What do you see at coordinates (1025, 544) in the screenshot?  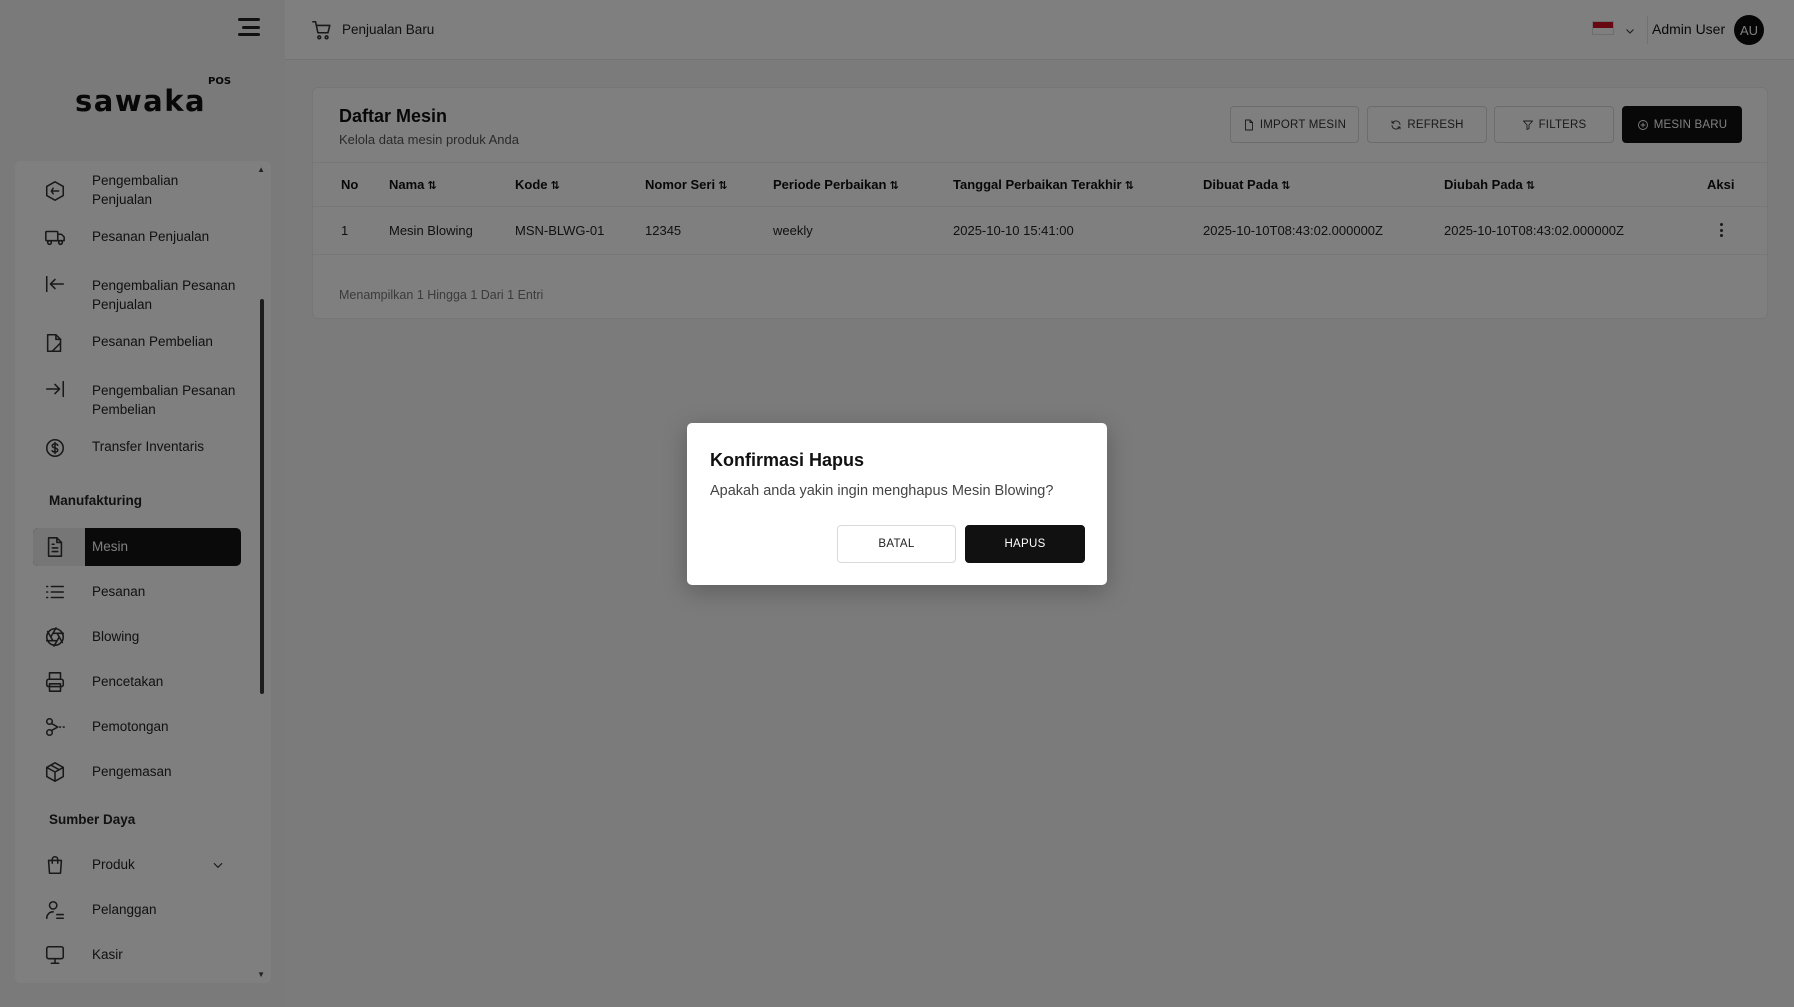 I see `confirm-delete-button: HAPUS` at bounding box center [1025, 544].